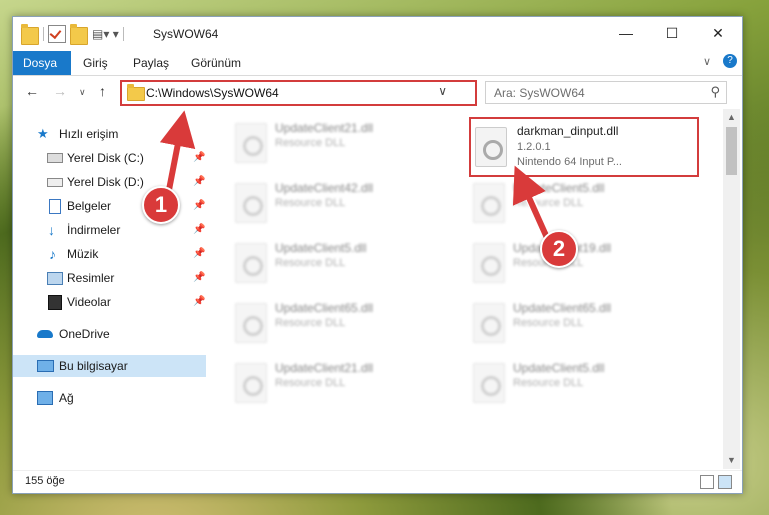 This screenshot has width=769, height=515. Describe the element at coordinates (672, 33) in the screenshot. I see `maximize-button: ☐` at that location.